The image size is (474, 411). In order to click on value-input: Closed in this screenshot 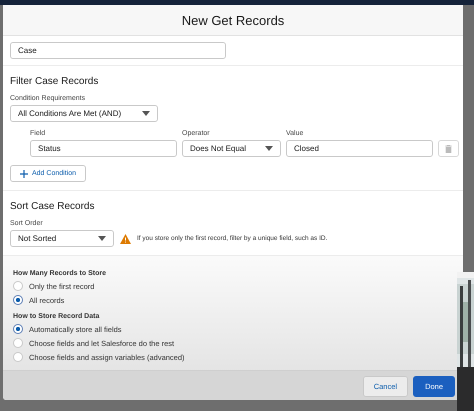, I will do `click(359, 148)`.